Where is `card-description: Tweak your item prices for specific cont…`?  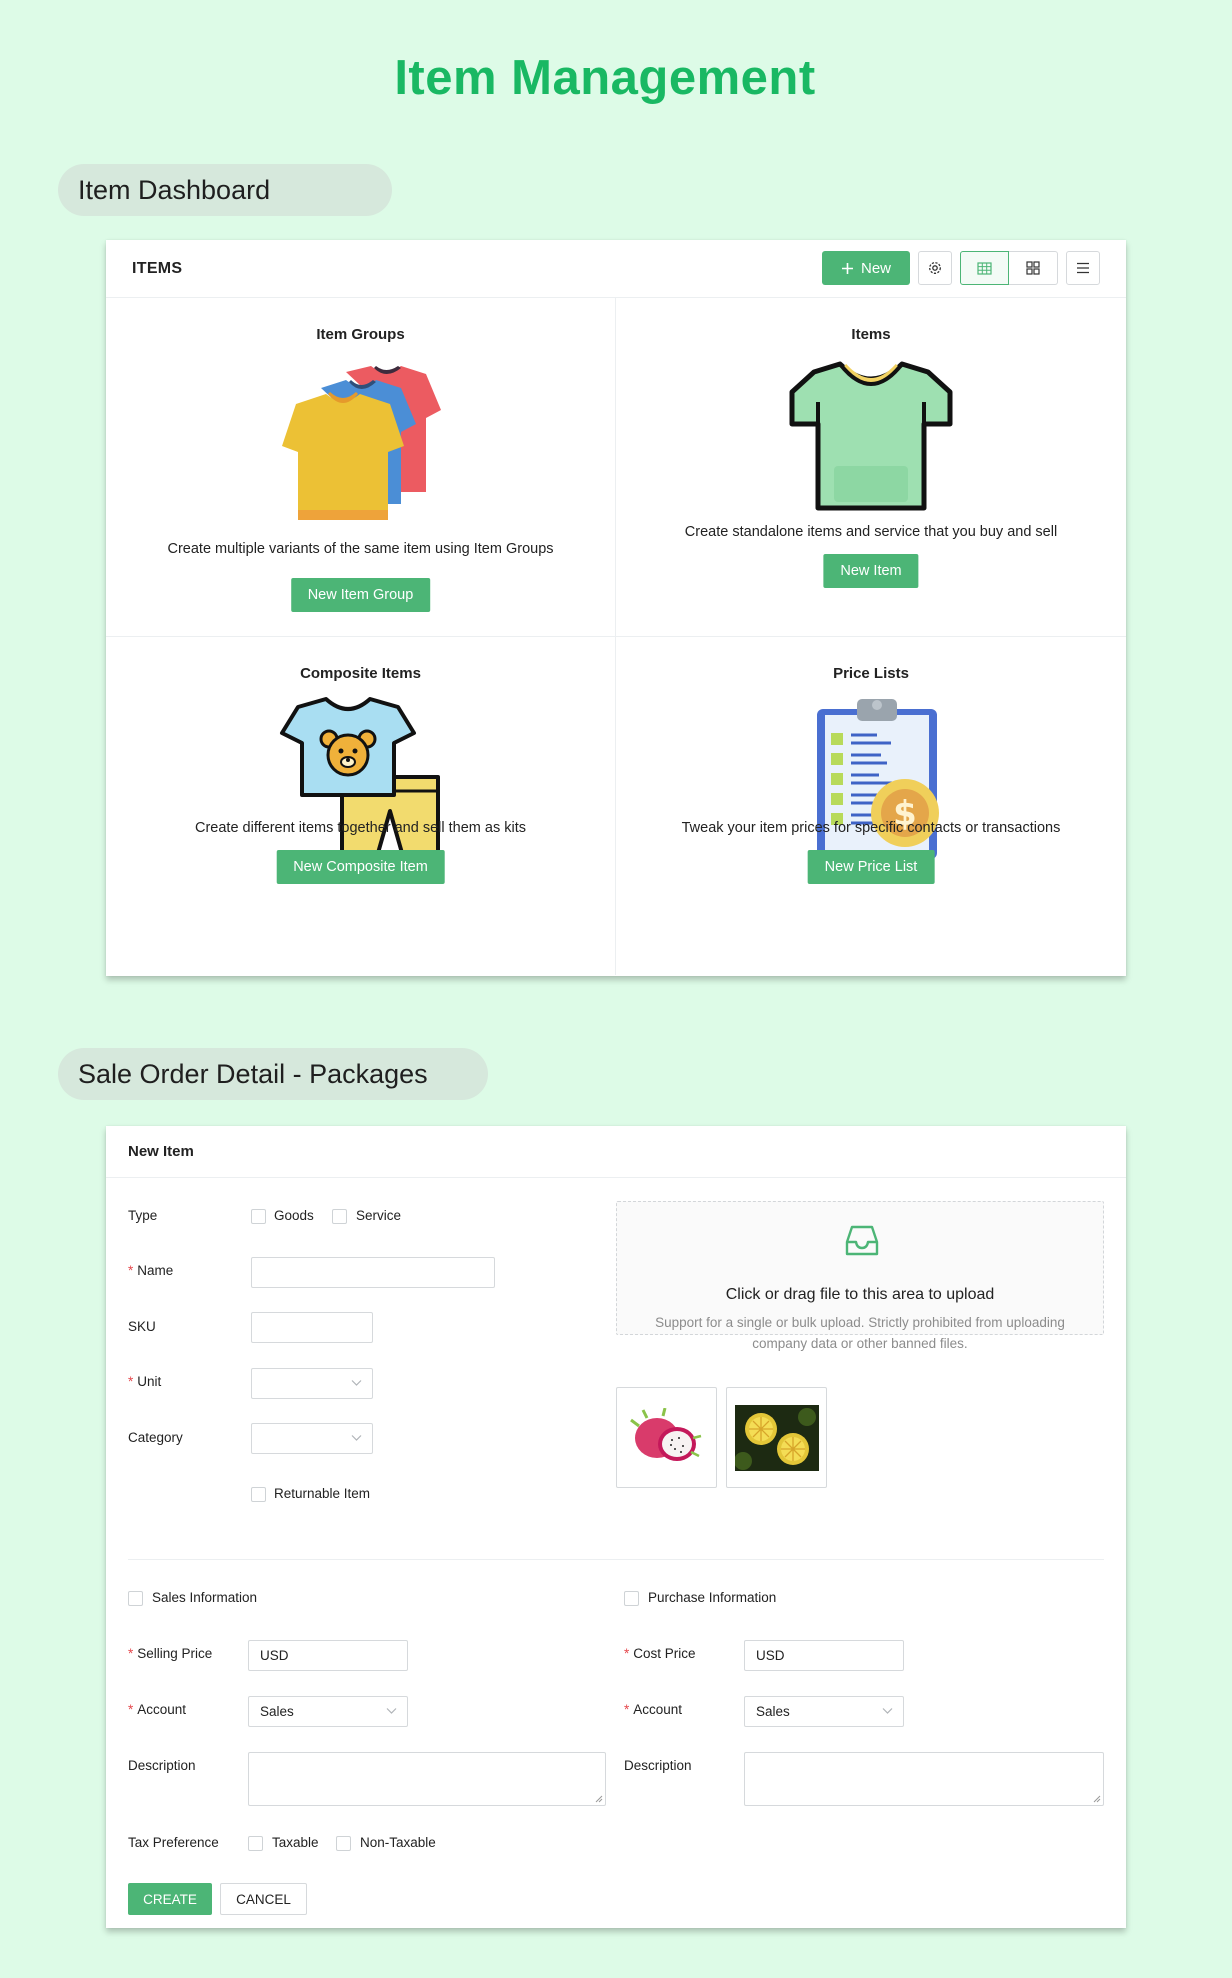 card-description: Tweak your item prices for specific cont… is located at coordinates (871, 827).